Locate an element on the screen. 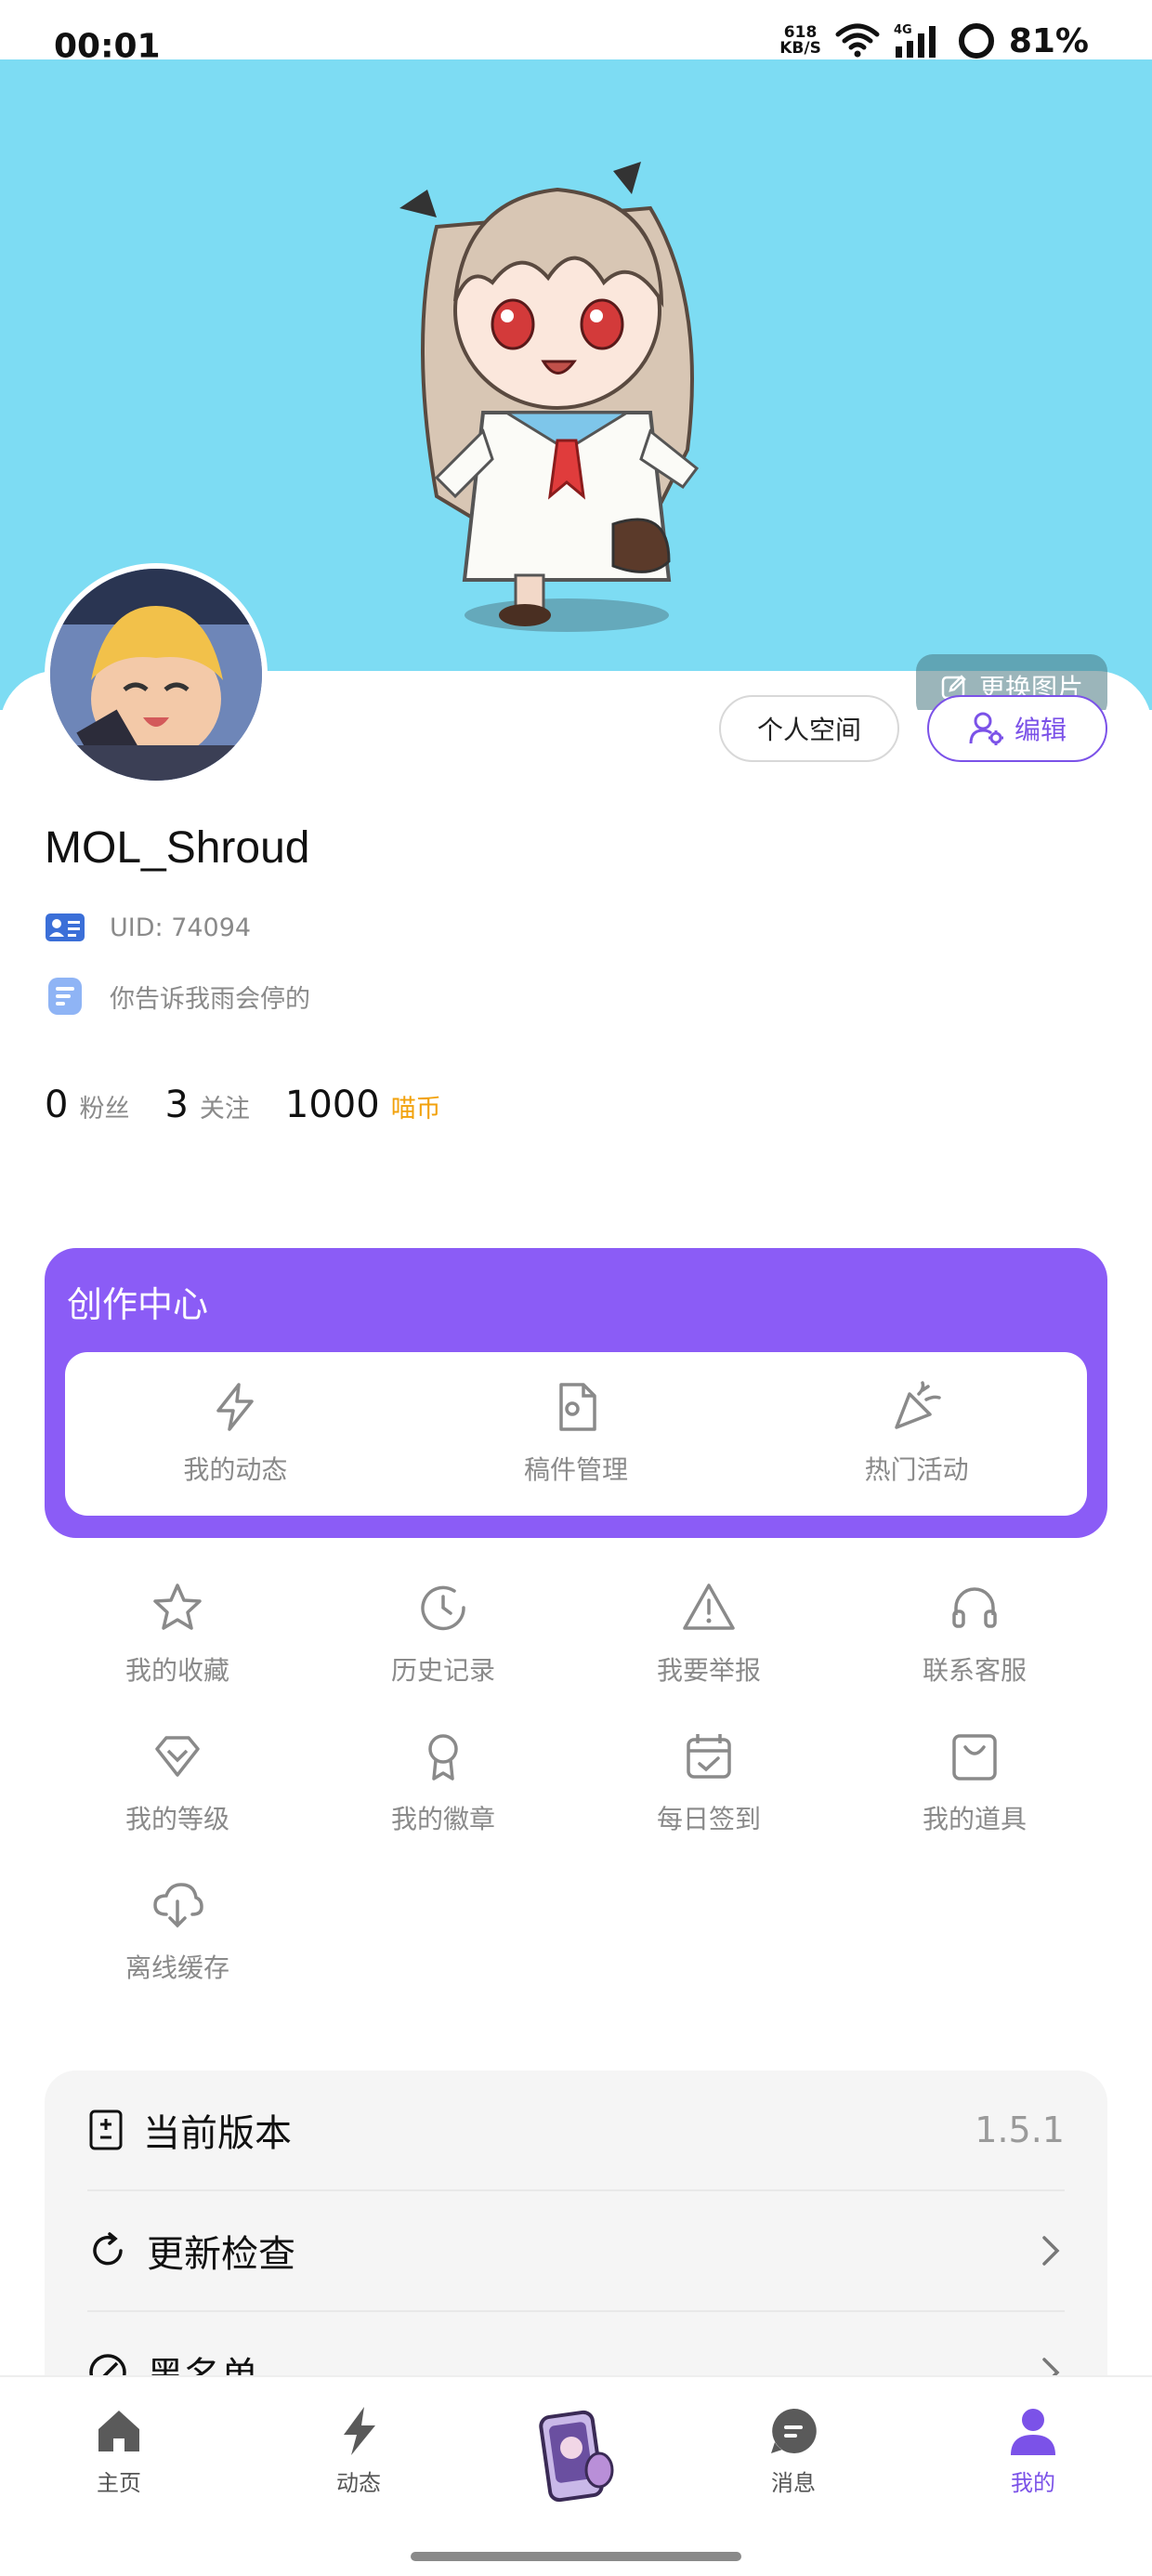  grid-item-props: 我的道具 is located at coordinates (974, 1782).